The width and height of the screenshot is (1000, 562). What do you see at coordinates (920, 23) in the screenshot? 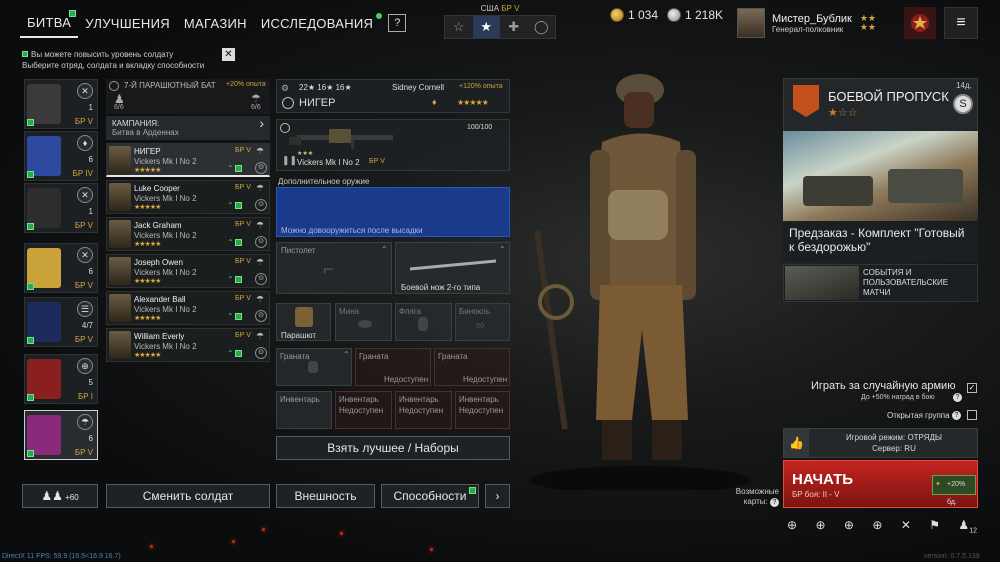
I see `rank-badge` at bounding box center [920, 23].